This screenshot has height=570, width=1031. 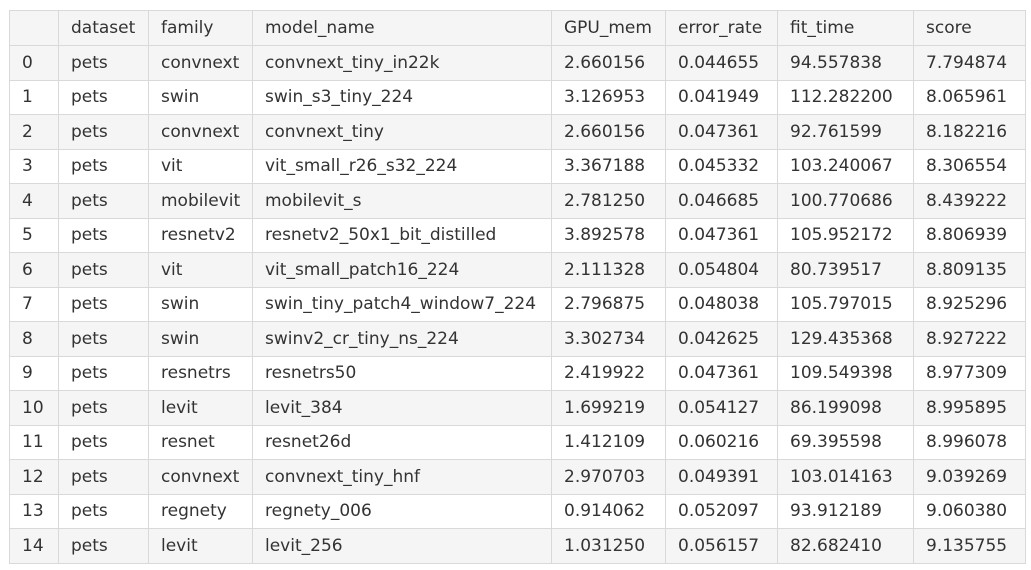 I want to click on score-cell: 8.439222, so click(x=969, y=201).